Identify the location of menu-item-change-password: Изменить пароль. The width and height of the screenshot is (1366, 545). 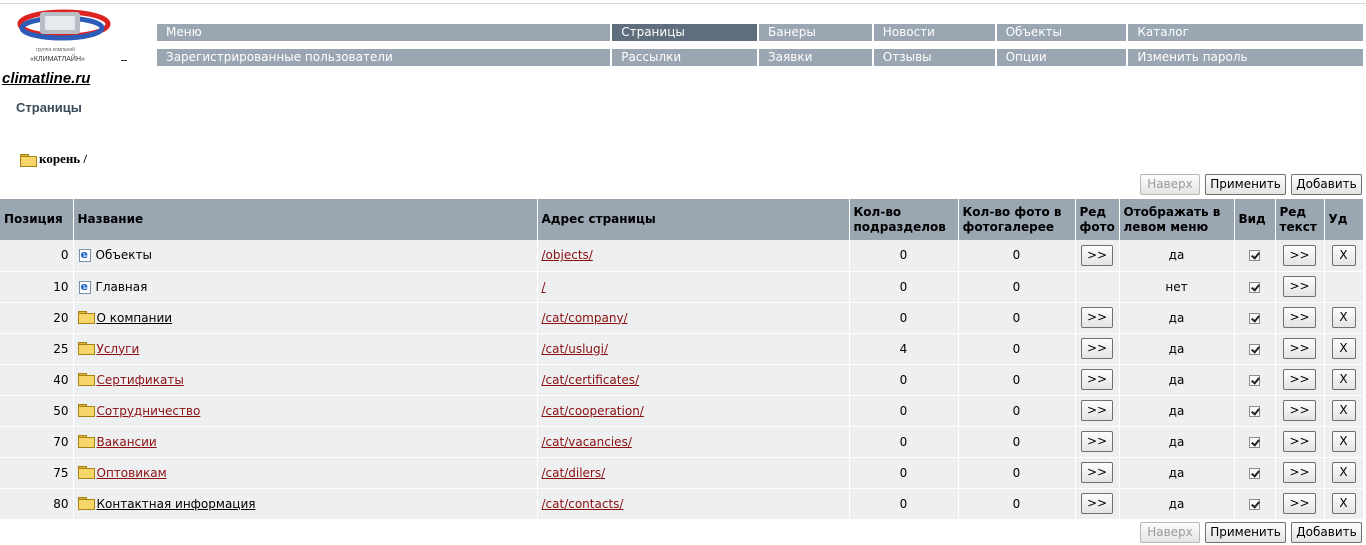
(1245, 57).